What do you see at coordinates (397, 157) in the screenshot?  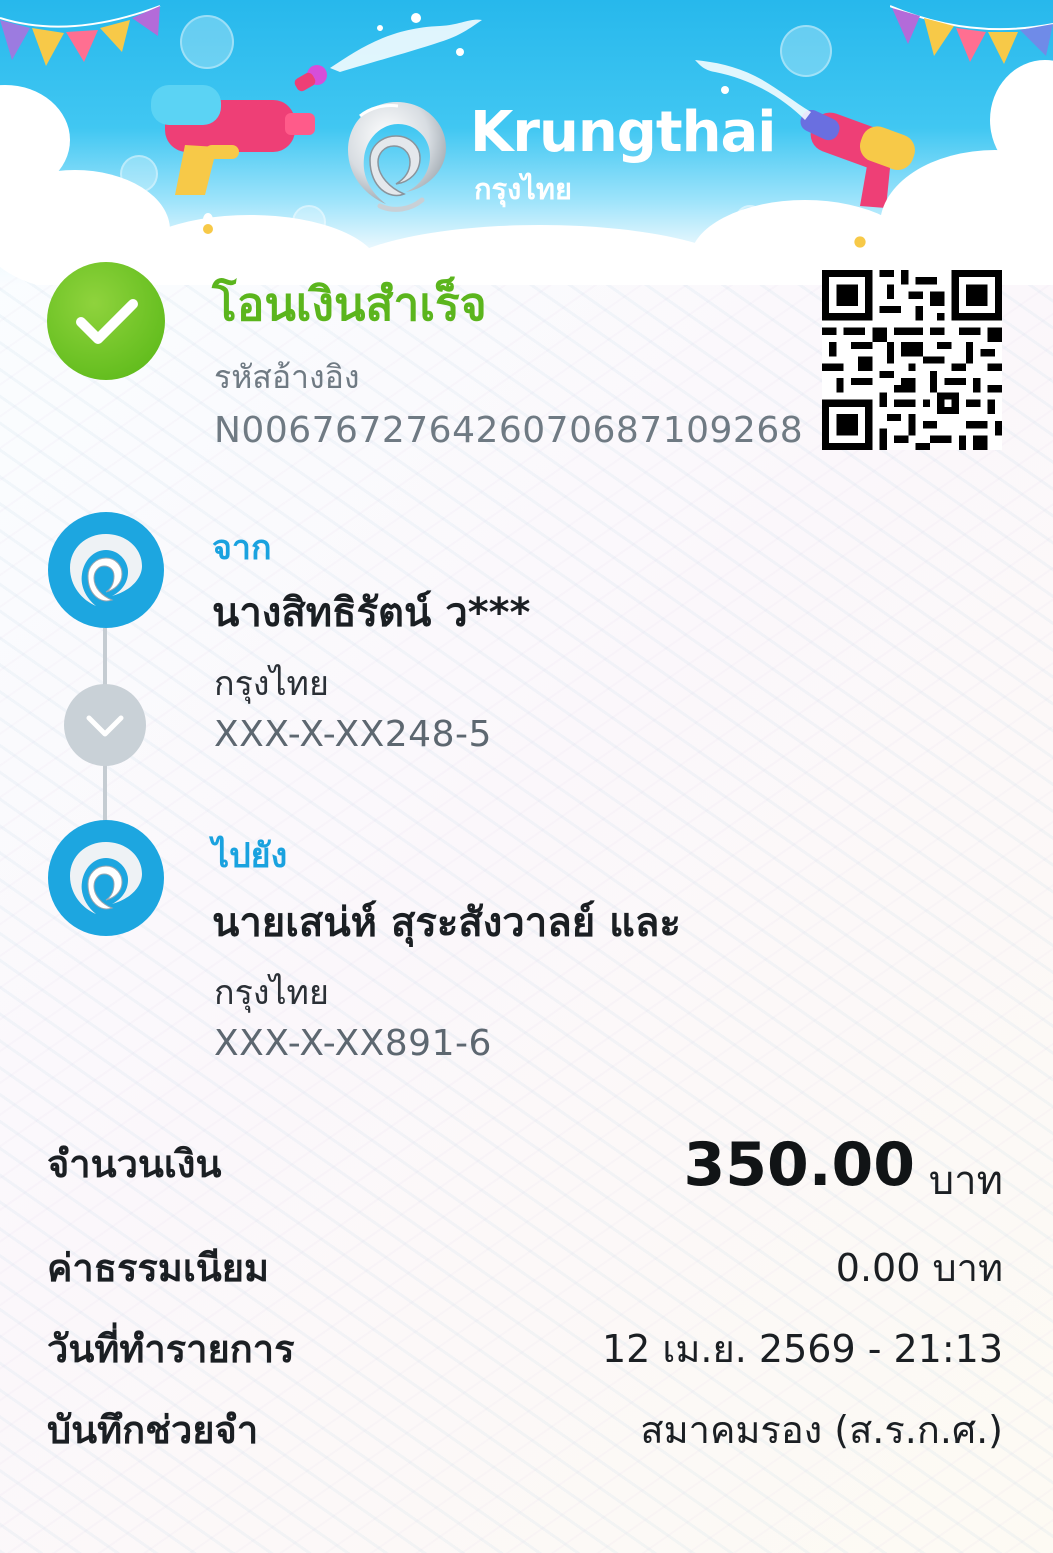 I see `krungthai-bird-logo` at bounding box center [397, 157].